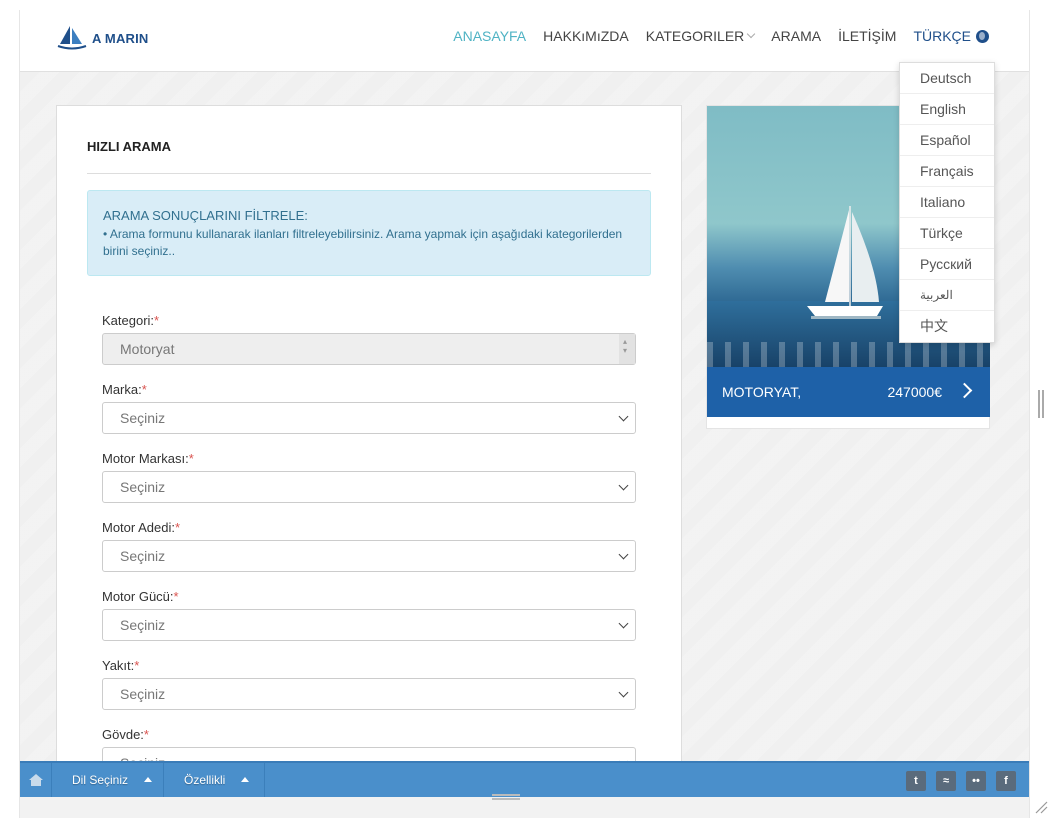 The image size is (1056, 818). Describe the element at coordinates (976, 781) in the screenshot. I see `flickr-icon: ••` at that location.